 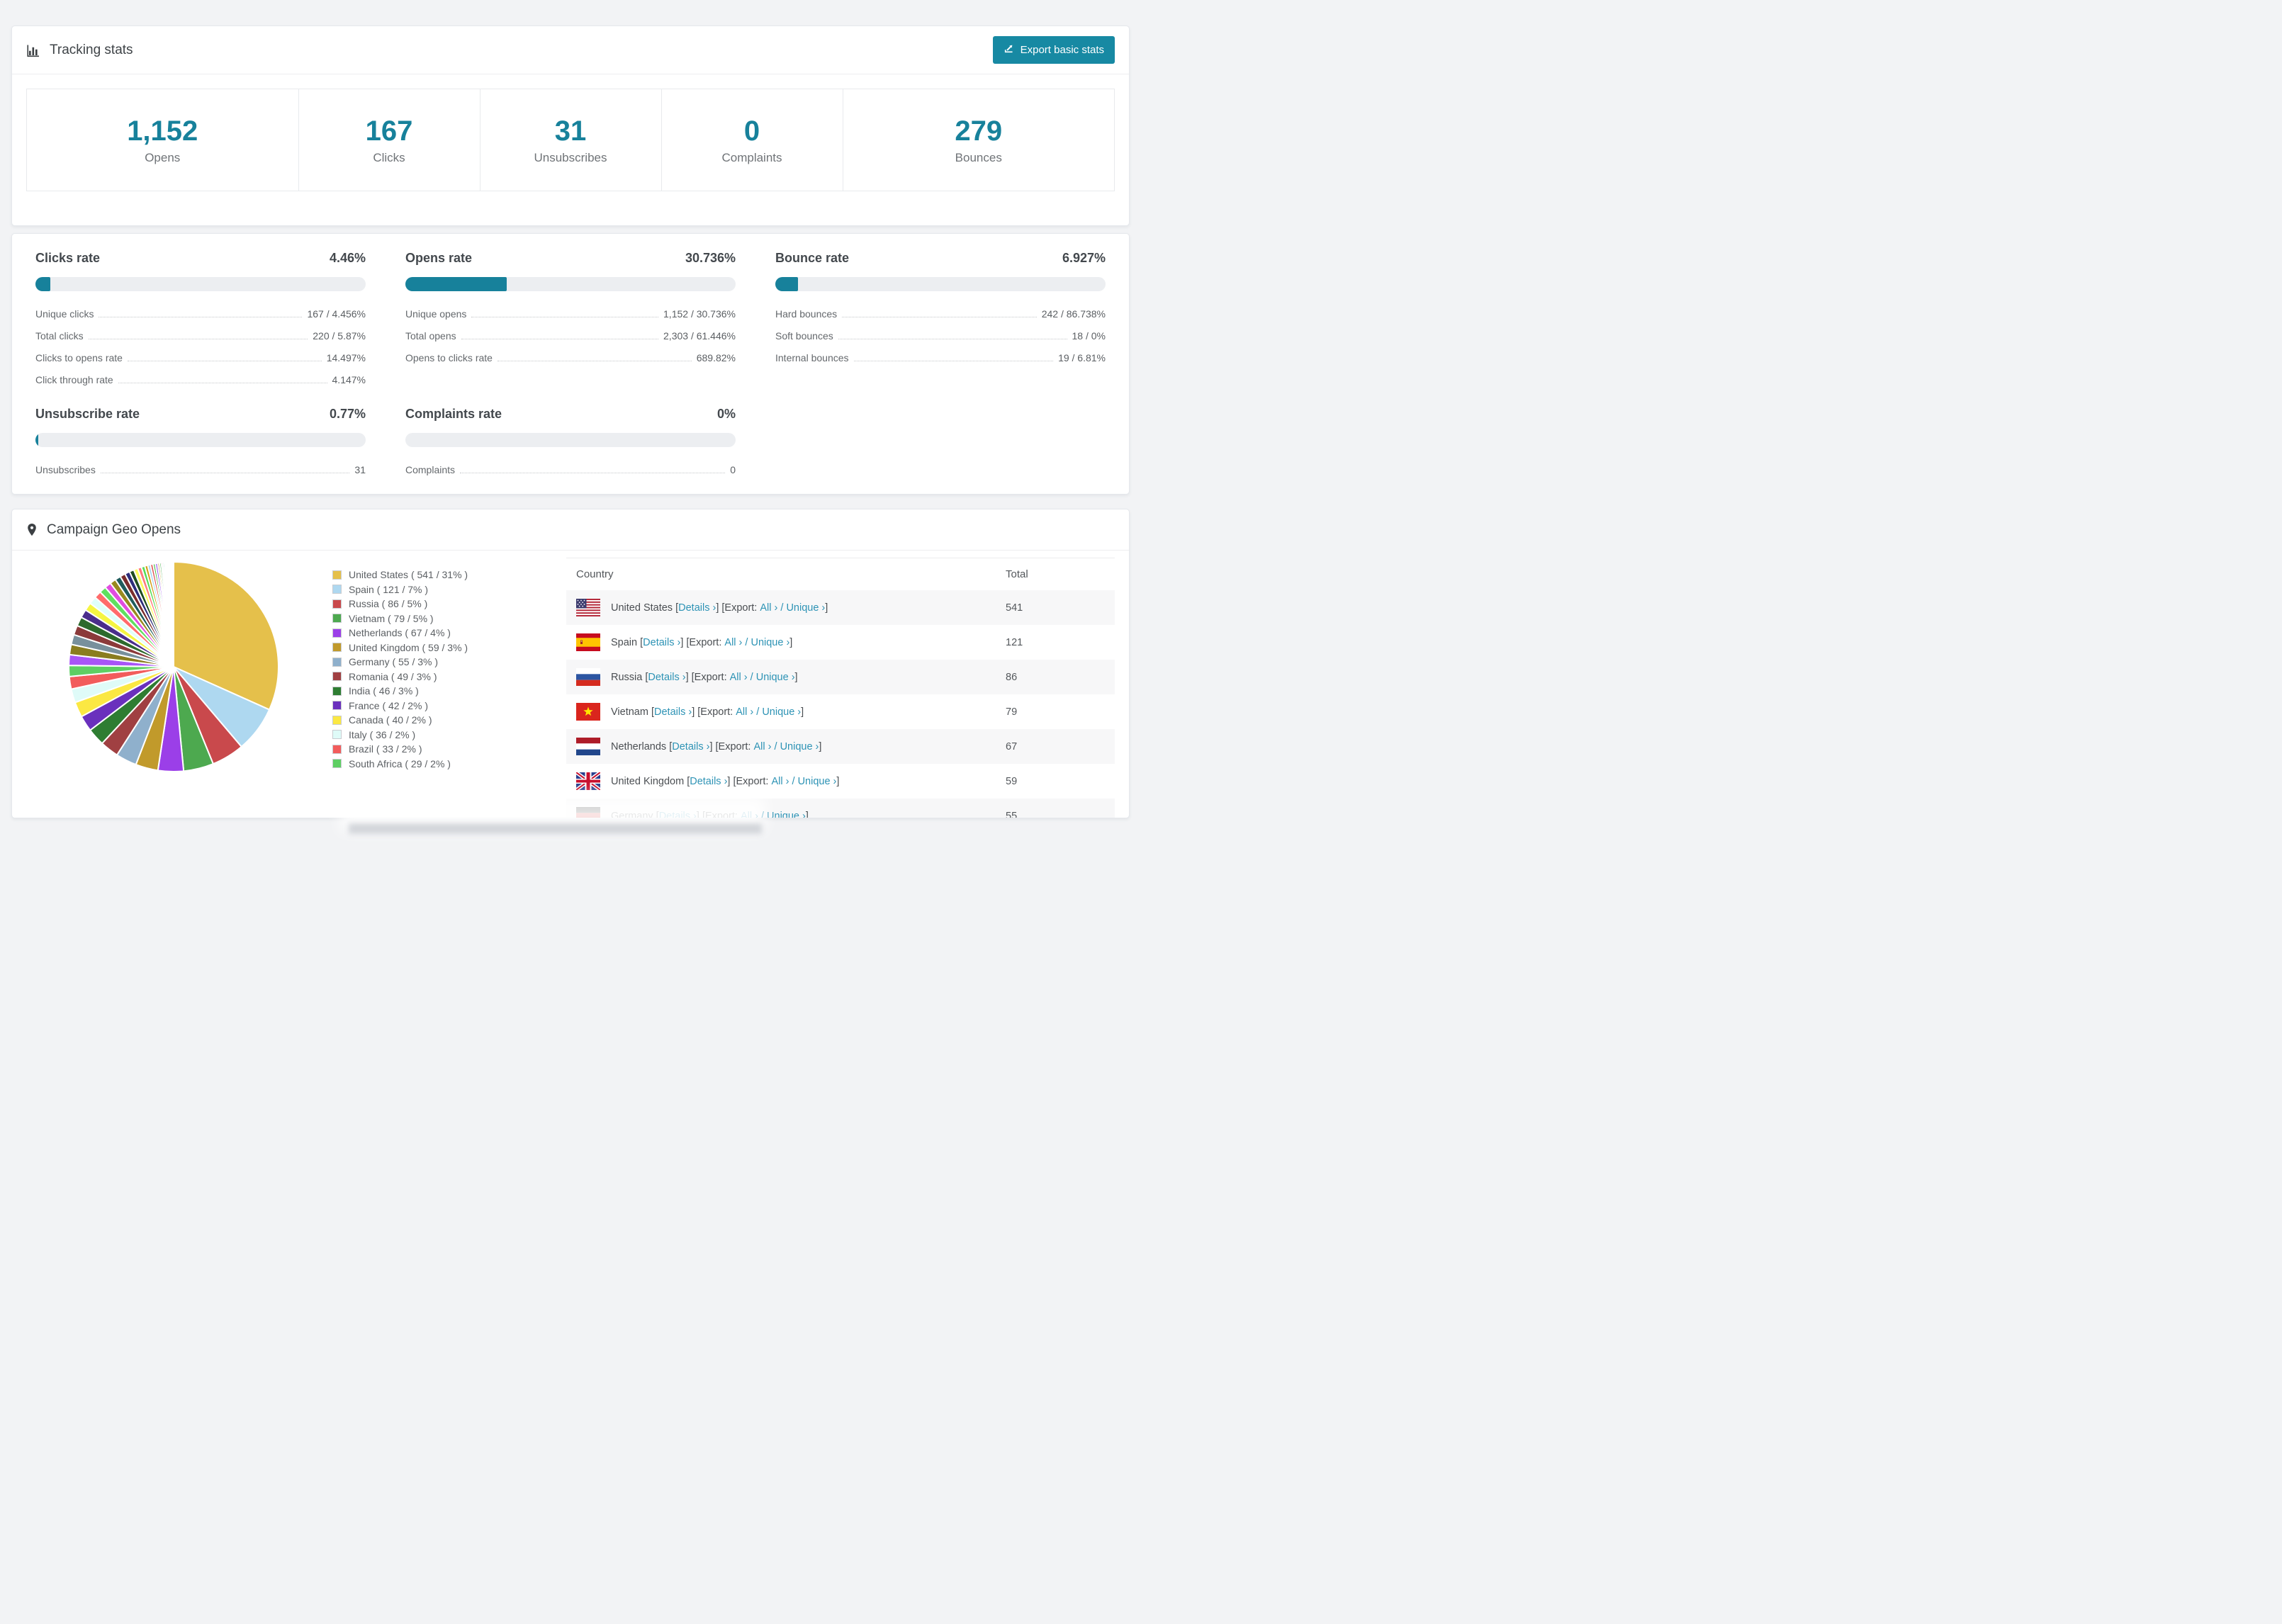 What do you see at coordinates (796, 677) in the screenshot?
I see `bracket-text: ]` at bounding box center [796, 677].